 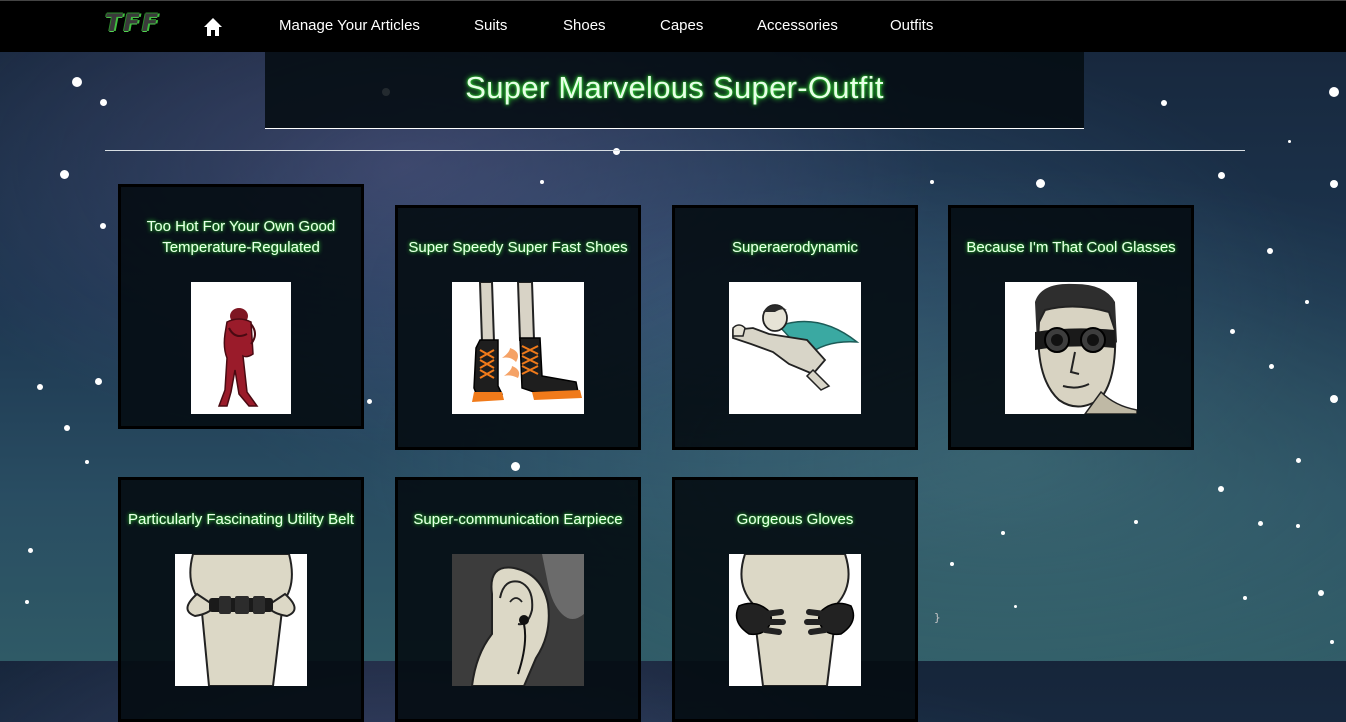 I want to click on article-card-superaerodynamic: Superaerodynamic, so click(x=795, y=327).